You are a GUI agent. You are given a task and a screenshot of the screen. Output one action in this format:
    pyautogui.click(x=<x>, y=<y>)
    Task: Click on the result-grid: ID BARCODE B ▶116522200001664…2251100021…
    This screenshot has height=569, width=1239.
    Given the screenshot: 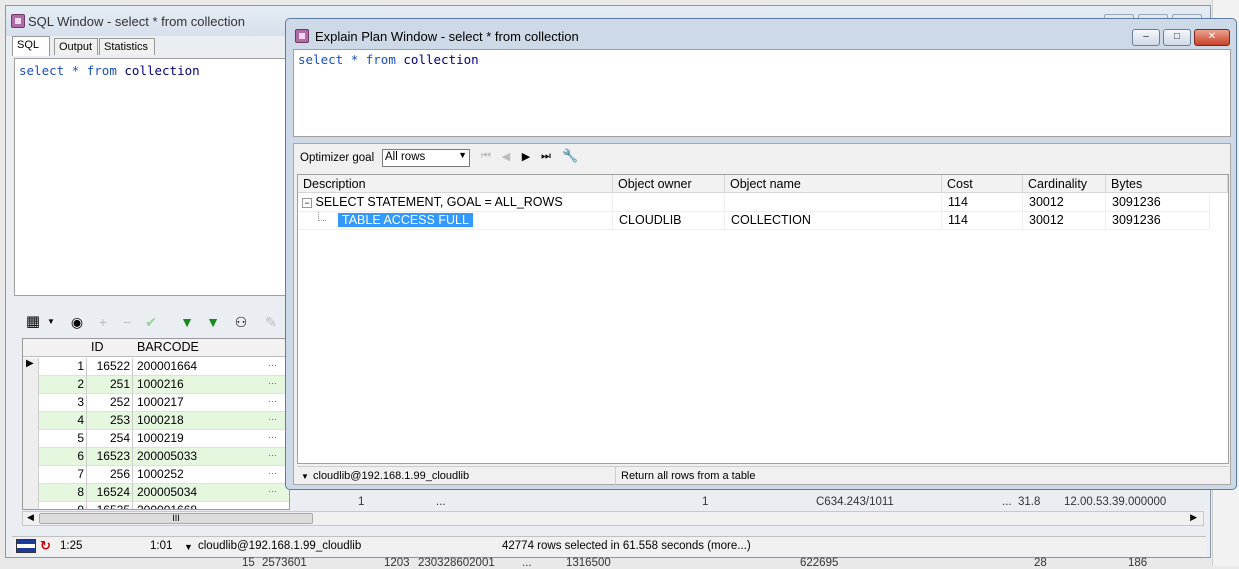 What is the action you would take?
    pyautogui.click(x=156, y=424)
    